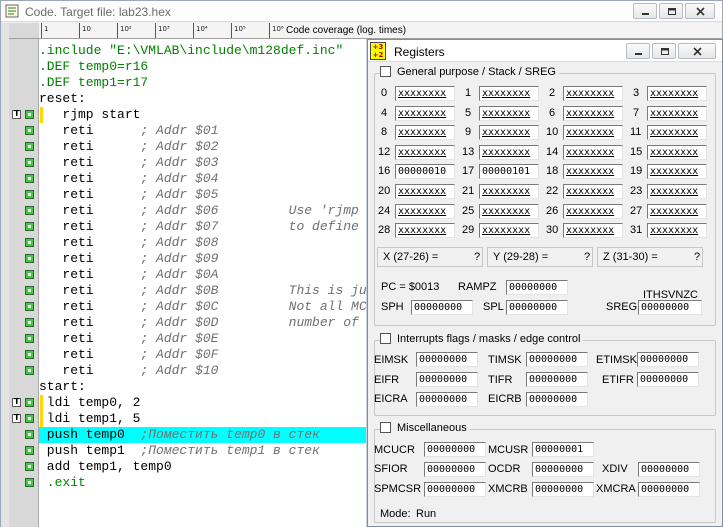  What do you see at coordinates (697, 51) in the screenshot?
I see `registers-close-button` at bounding box center [697, 51].